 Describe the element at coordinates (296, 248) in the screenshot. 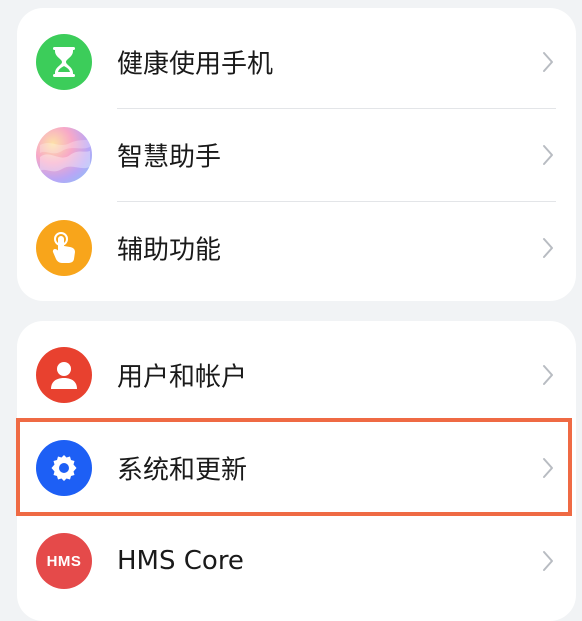

I see `settings-item-accessibility: 辅助功能` at that location.